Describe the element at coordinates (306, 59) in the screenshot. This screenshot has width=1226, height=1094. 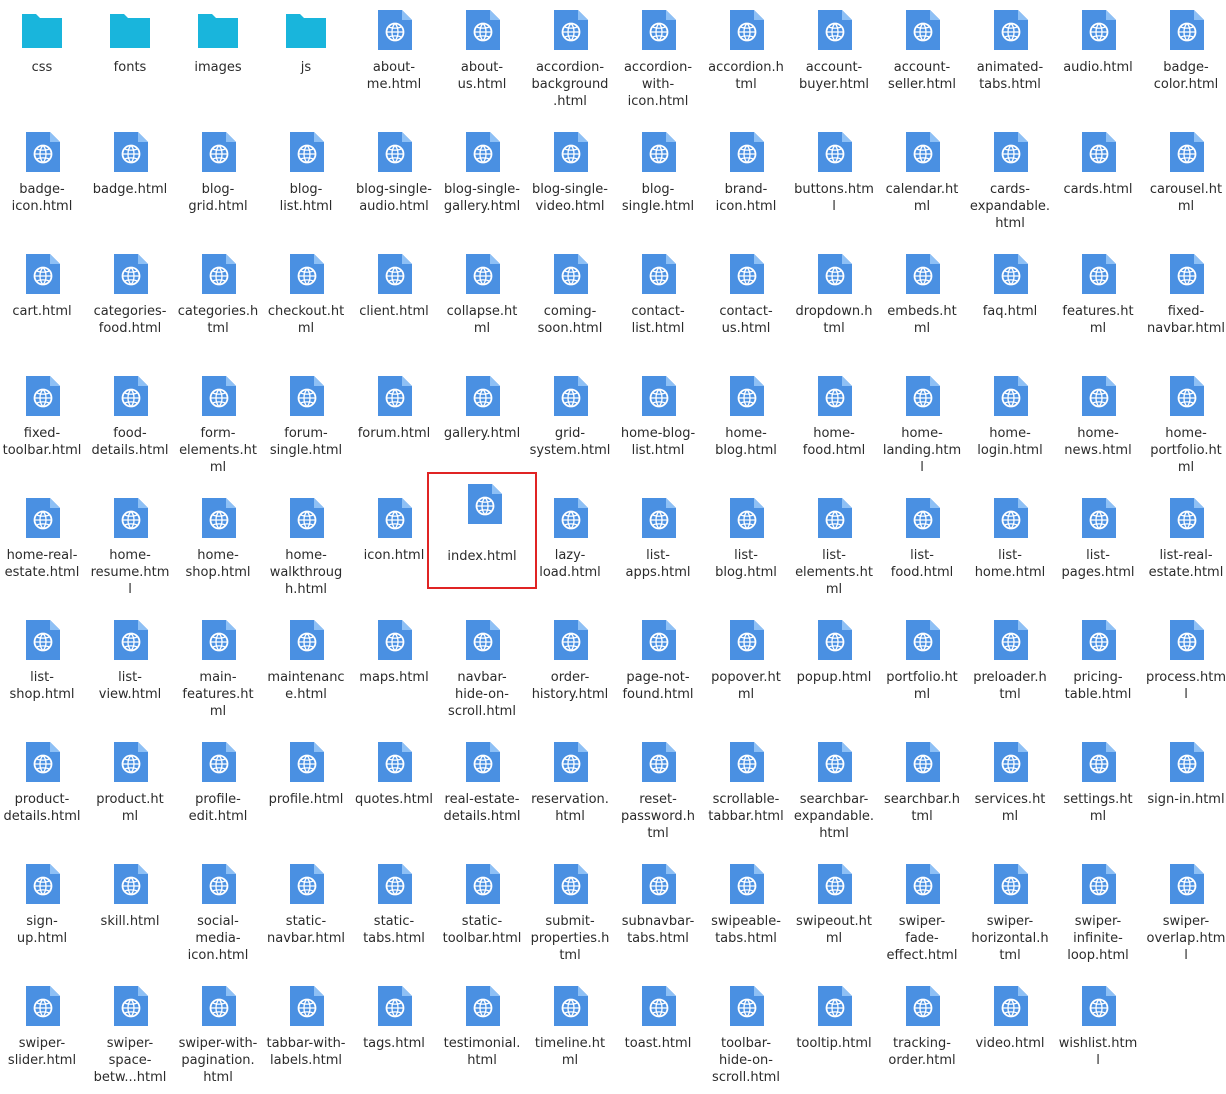
I see `folder-item: js` at that location.